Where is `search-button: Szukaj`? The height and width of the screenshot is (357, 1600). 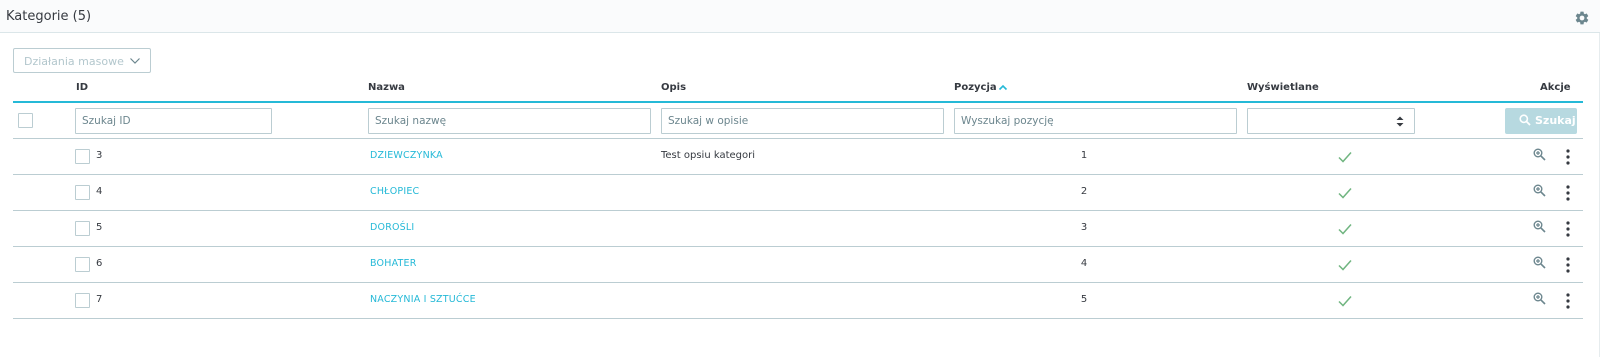 search-button: Szukaj is located at coordinates (1541, 121).